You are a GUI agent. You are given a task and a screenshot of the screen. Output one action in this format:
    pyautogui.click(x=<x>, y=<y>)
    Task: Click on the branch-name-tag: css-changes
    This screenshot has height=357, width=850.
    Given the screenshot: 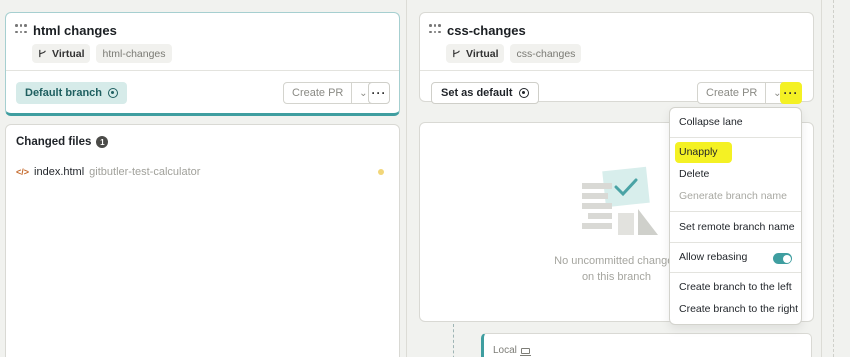 What is the action you would take?
    pyautogui.click(x=546, y=53)
    